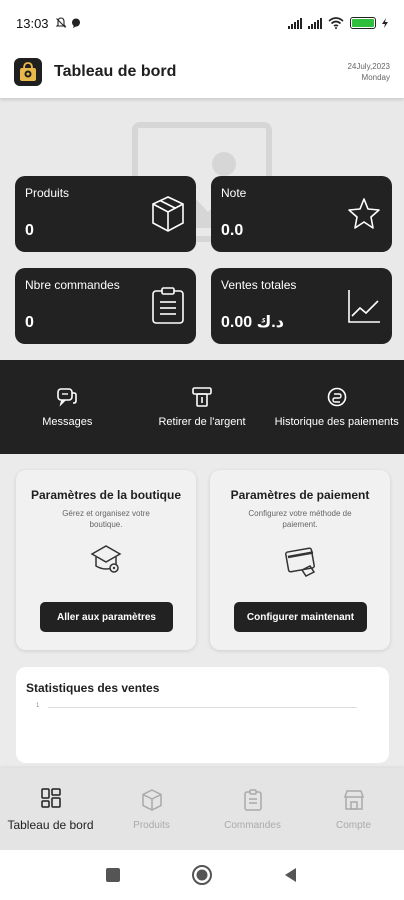  I want to click on withdraw-icon, so click(202, 397).